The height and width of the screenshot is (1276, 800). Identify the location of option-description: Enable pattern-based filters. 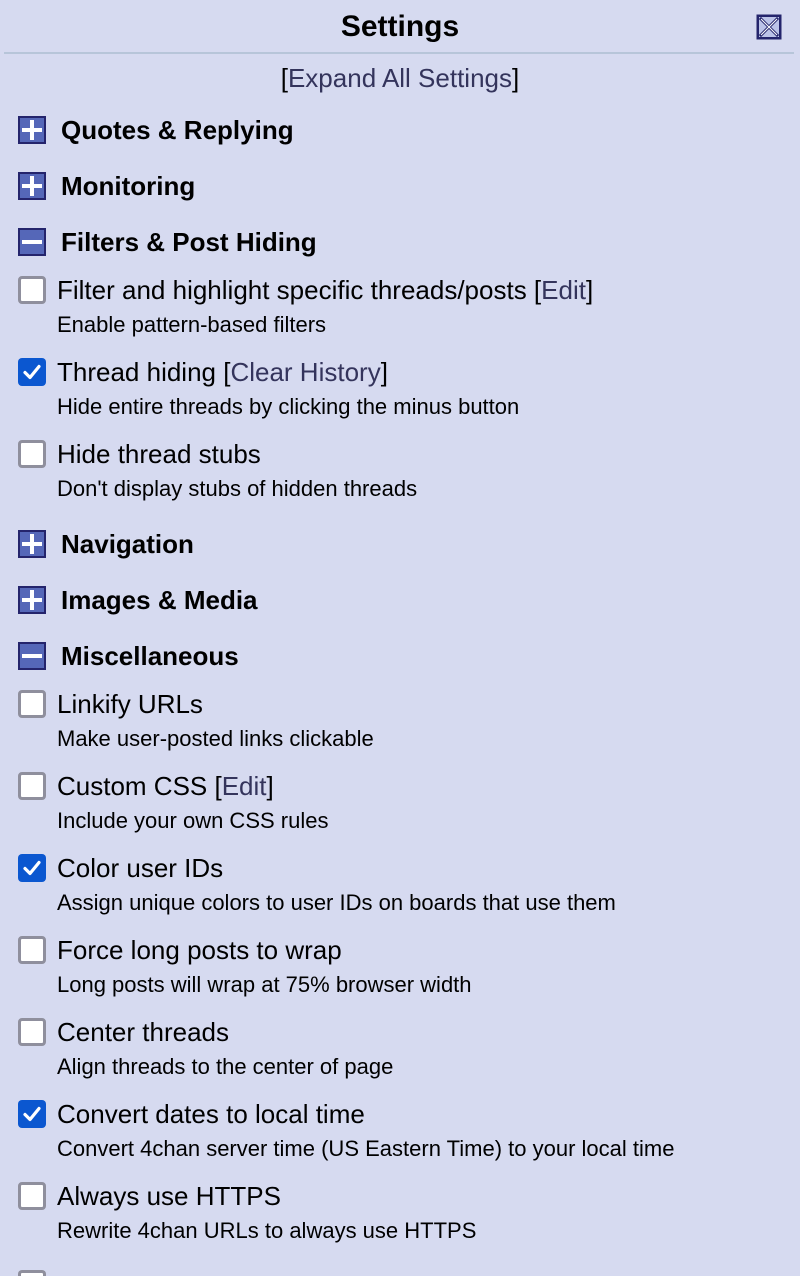
(192, 324).